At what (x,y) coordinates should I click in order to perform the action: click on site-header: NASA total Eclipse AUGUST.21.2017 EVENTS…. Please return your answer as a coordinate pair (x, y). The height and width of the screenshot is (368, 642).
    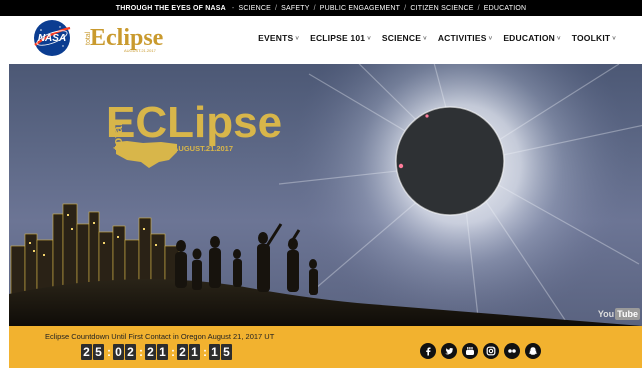
    Looking at the image, I should click on (321, 38).